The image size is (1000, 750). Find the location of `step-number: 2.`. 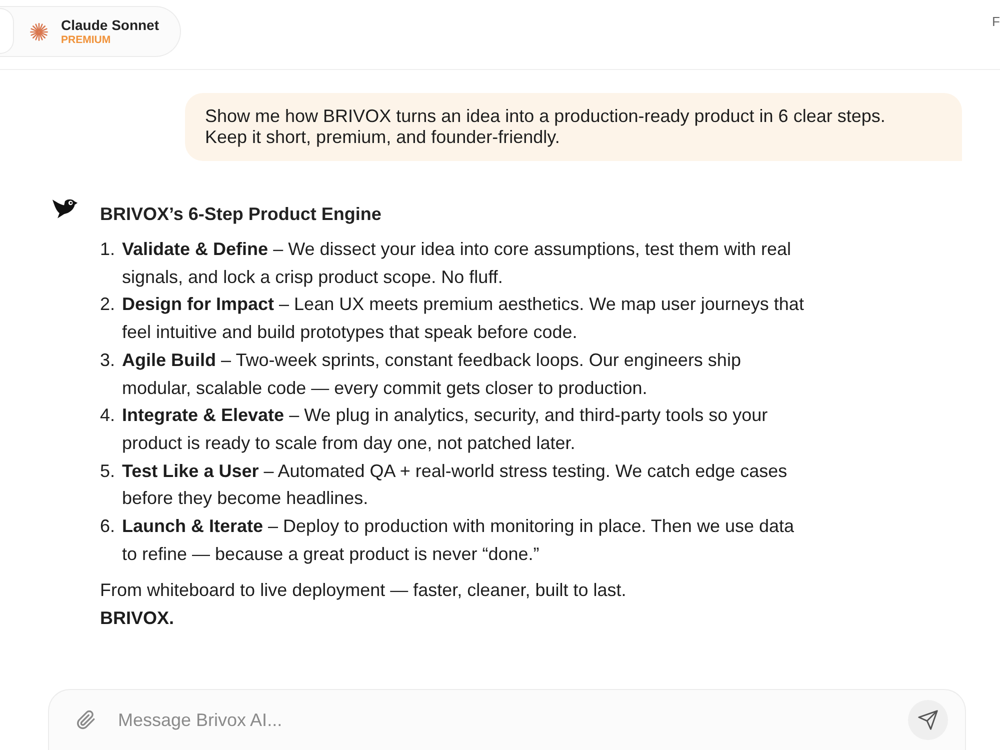

step-number: 2. is located at coordinates (108, 304).